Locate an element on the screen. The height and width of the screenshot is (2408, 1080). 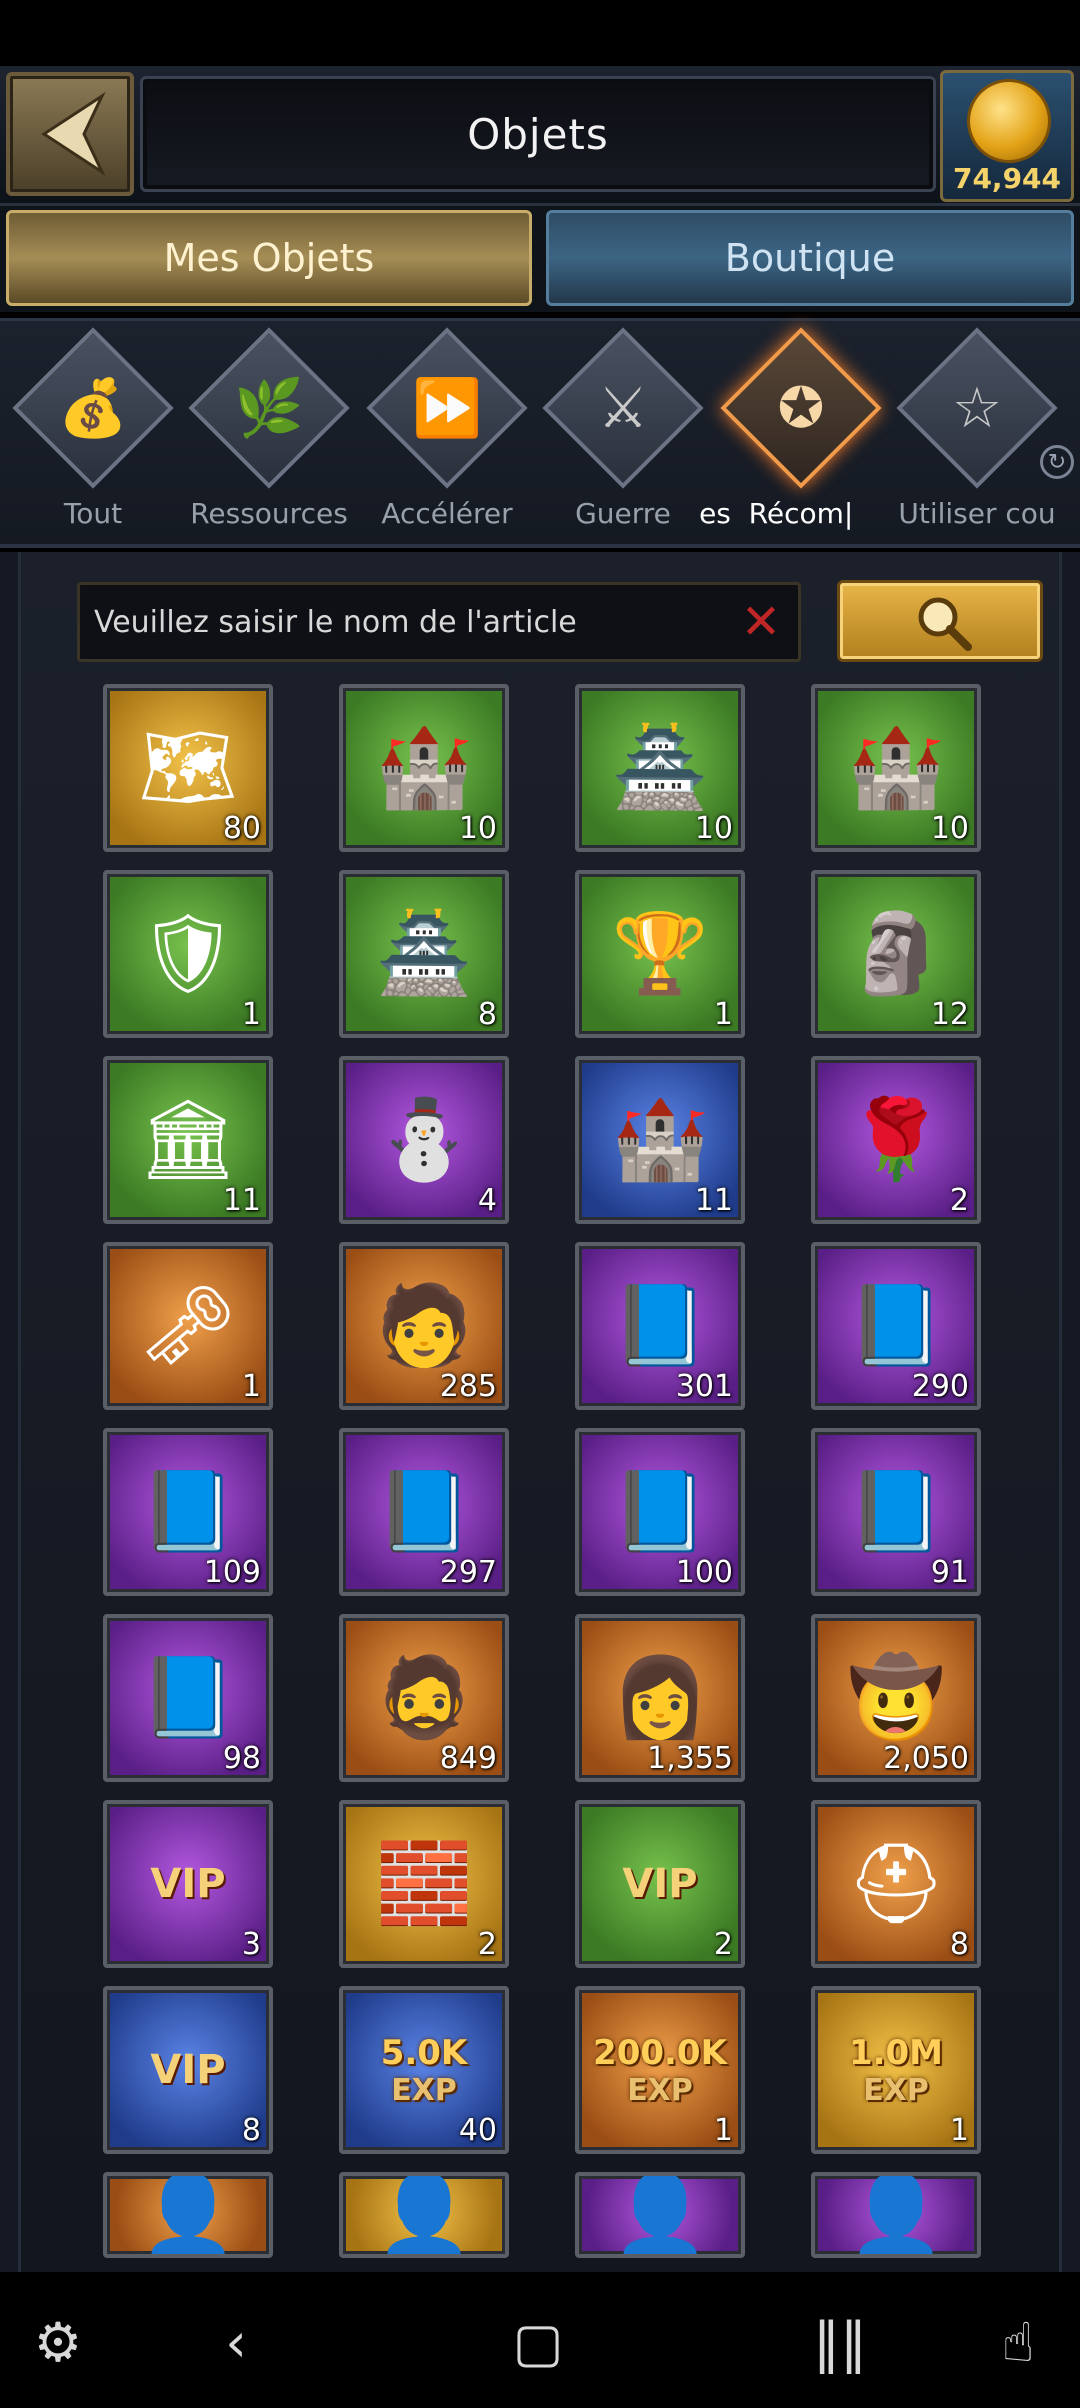
game-tools-icon: ⚙ is located at coordinates (58, 2342).